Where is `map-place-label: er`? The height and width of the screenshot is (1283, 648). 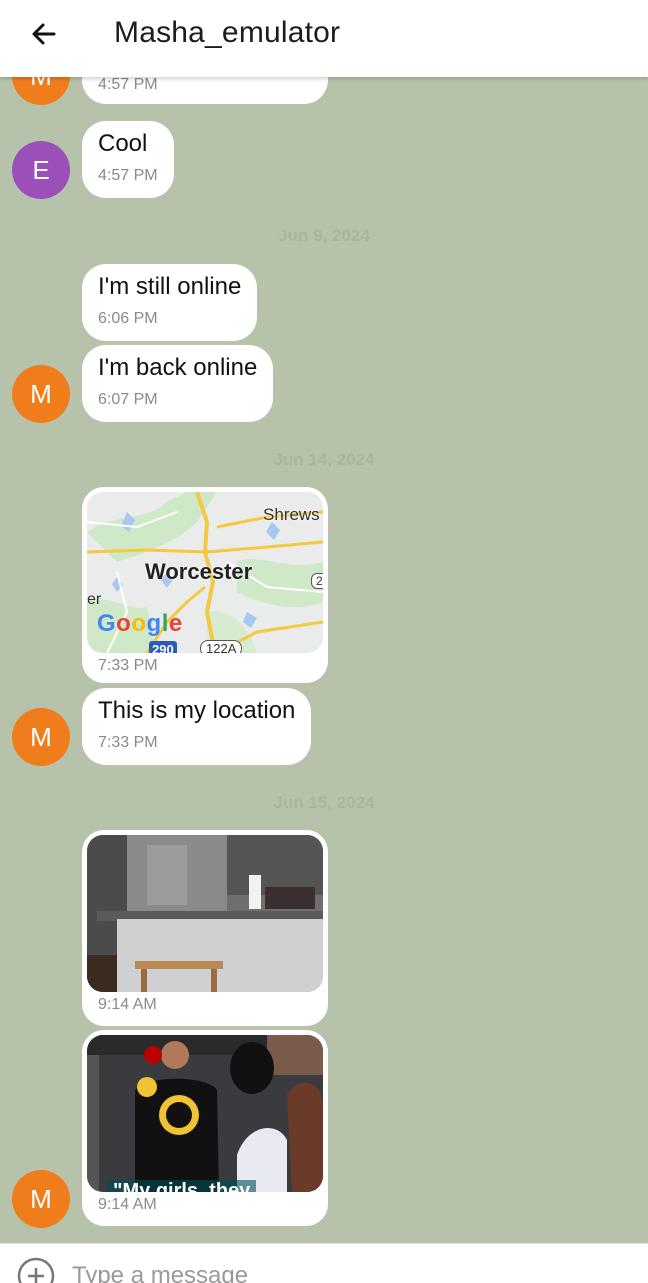 map-place-label: er is located at coordinates (94, 599).